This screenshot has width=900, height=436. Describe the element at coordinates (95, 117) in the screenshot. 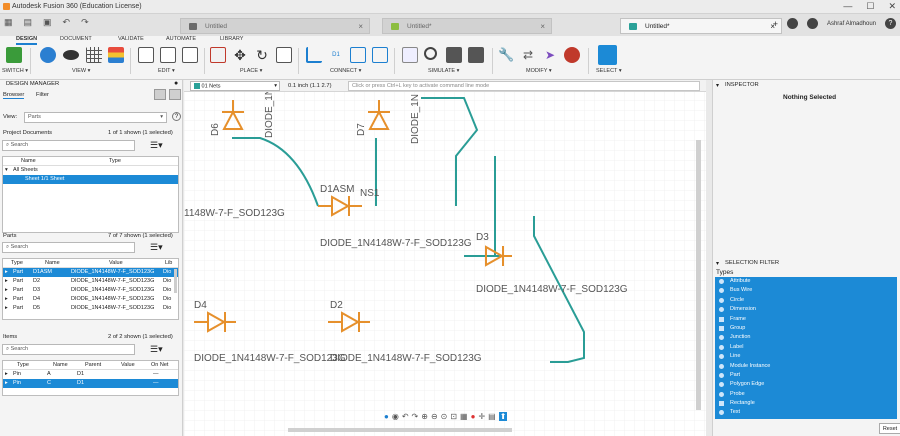

I see `view-select: Parts ▾` at that location.